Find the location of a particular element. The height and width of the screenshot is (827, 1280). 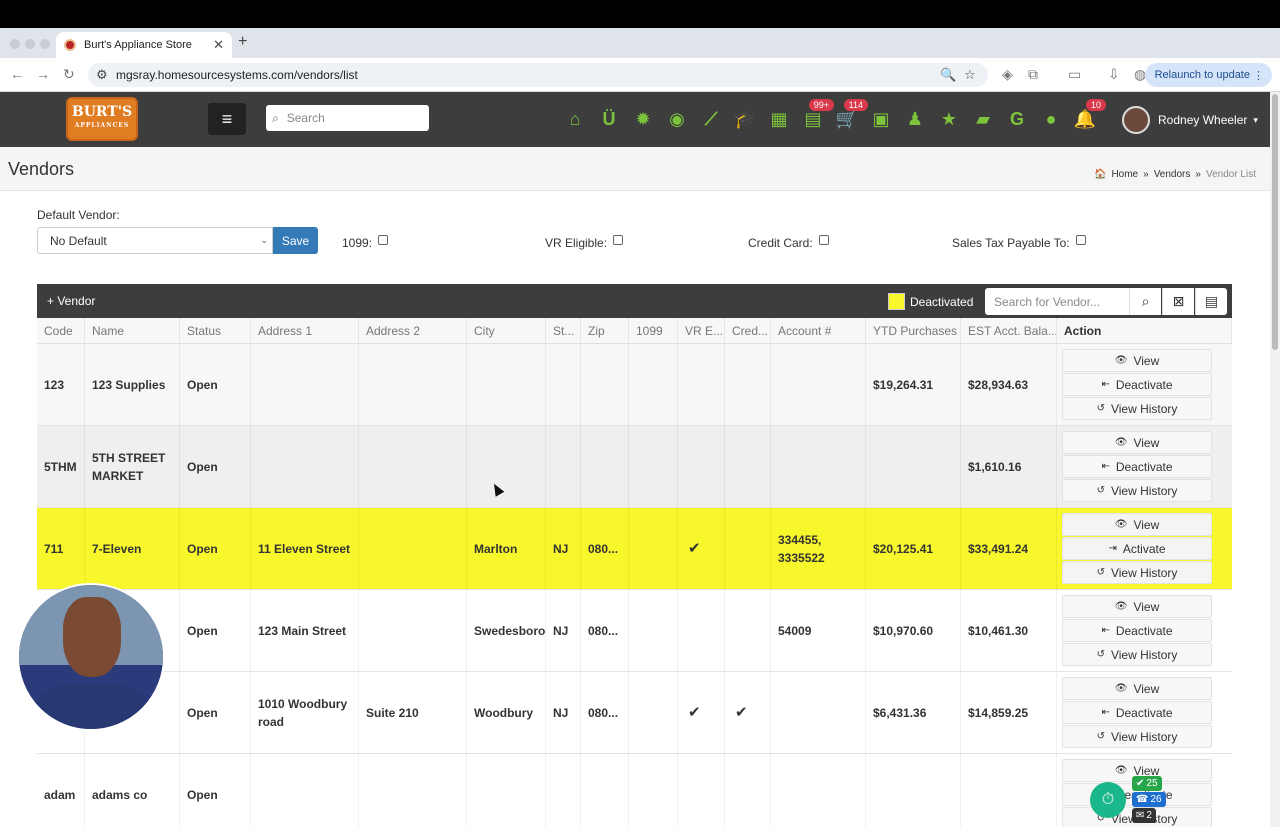

tab-close-icon: ✕ is located at coordinates (218, 45).